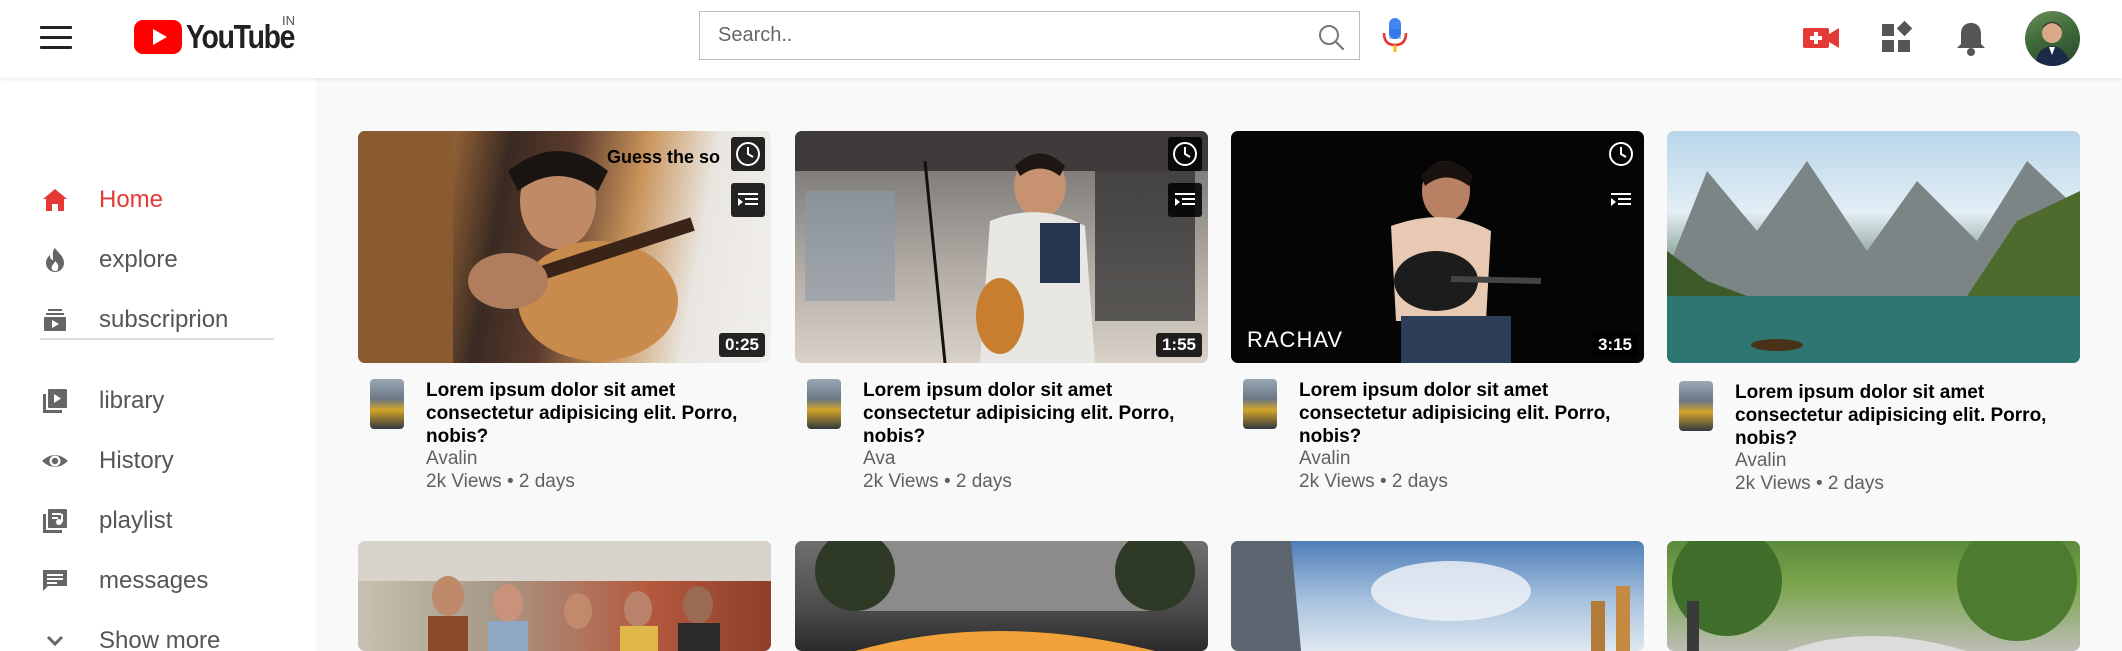 This screenshot has height=651, width=2122. I want to click on menu-icon, so click(56, 38).